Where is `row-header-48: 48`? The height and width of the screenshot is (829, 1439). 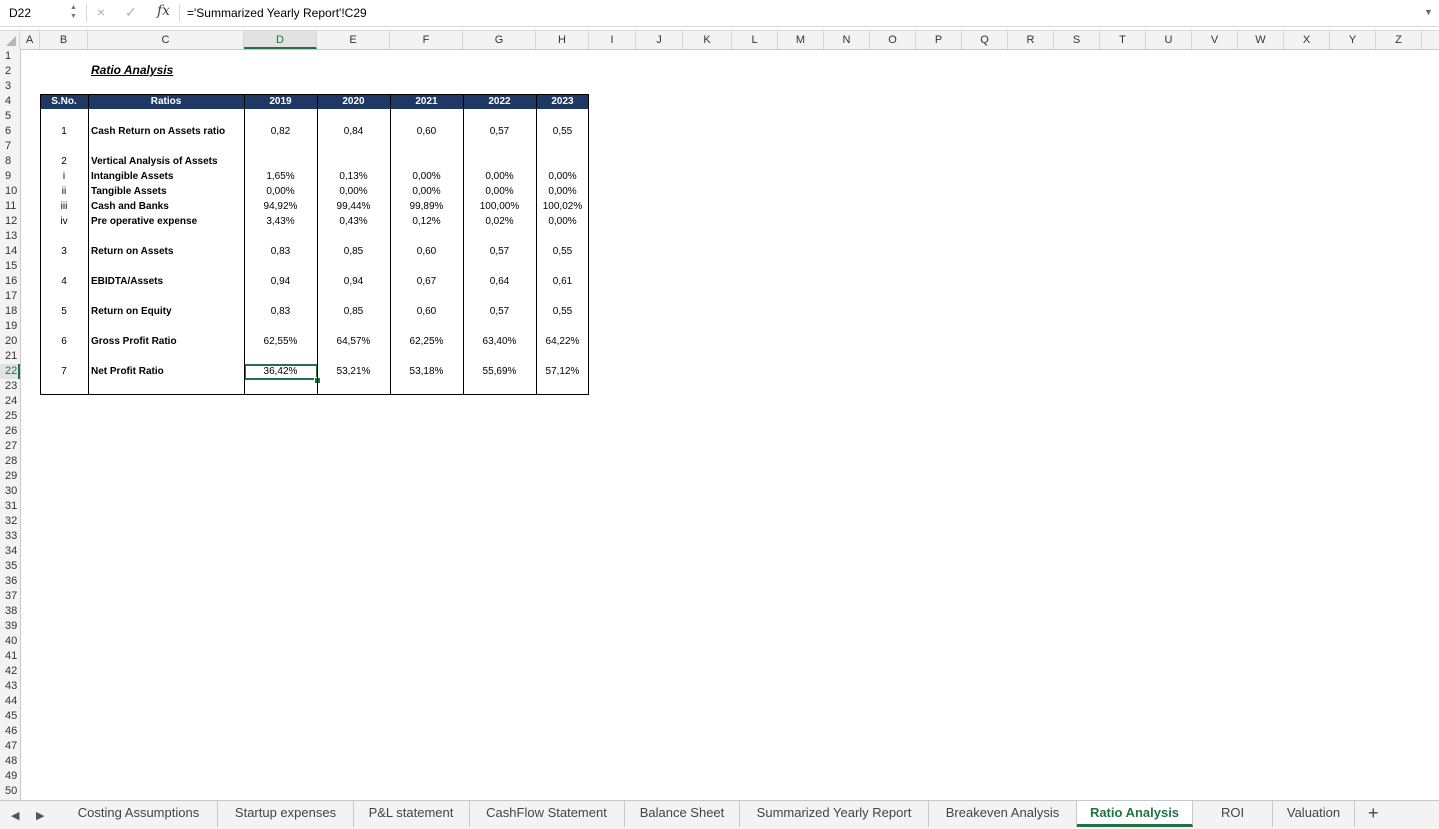 row-header-48: 48 is located at coordinates (10, 761).